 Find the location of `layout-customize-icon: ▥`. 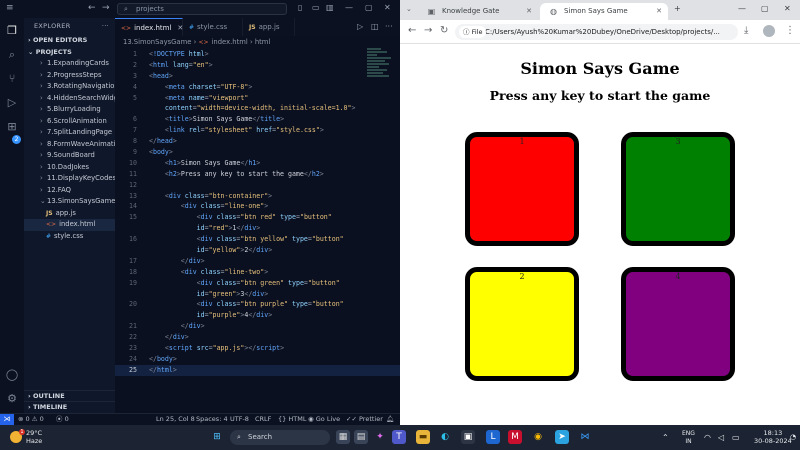

layout-customize-icon: ▥ is located at coordinates (330, 7).